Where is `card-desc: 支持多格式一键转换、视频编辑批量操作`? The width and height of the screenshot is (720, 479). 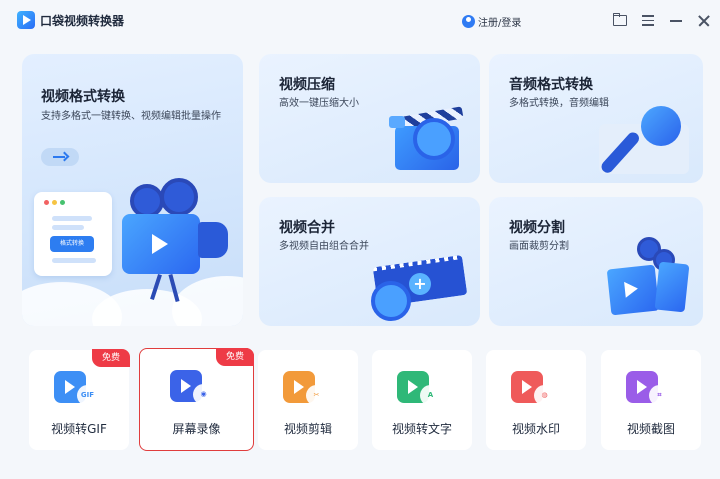
card-desc: 支持多格式一键转换、视频编辑批量操作 is located at coordinates (131, 116).